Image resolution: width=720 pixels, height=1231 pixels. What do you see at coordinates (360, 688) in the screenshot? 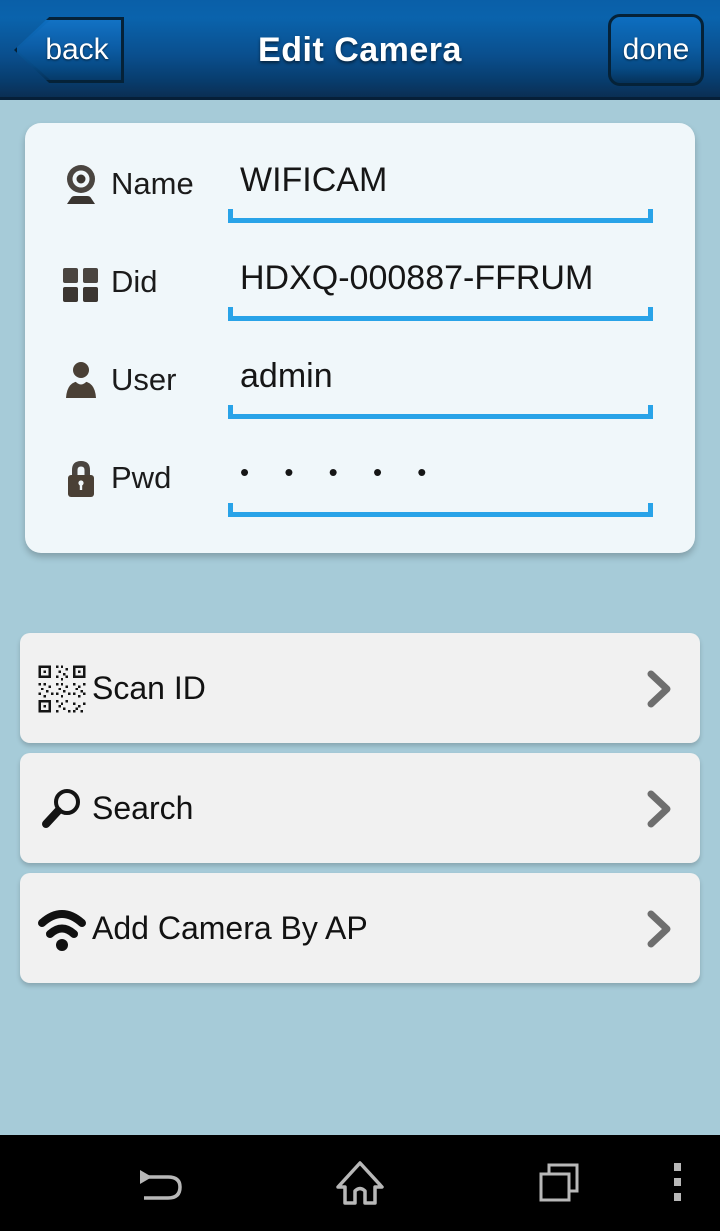
I see `scan-id-row: Scan ID` at bounding box center [360, 688].